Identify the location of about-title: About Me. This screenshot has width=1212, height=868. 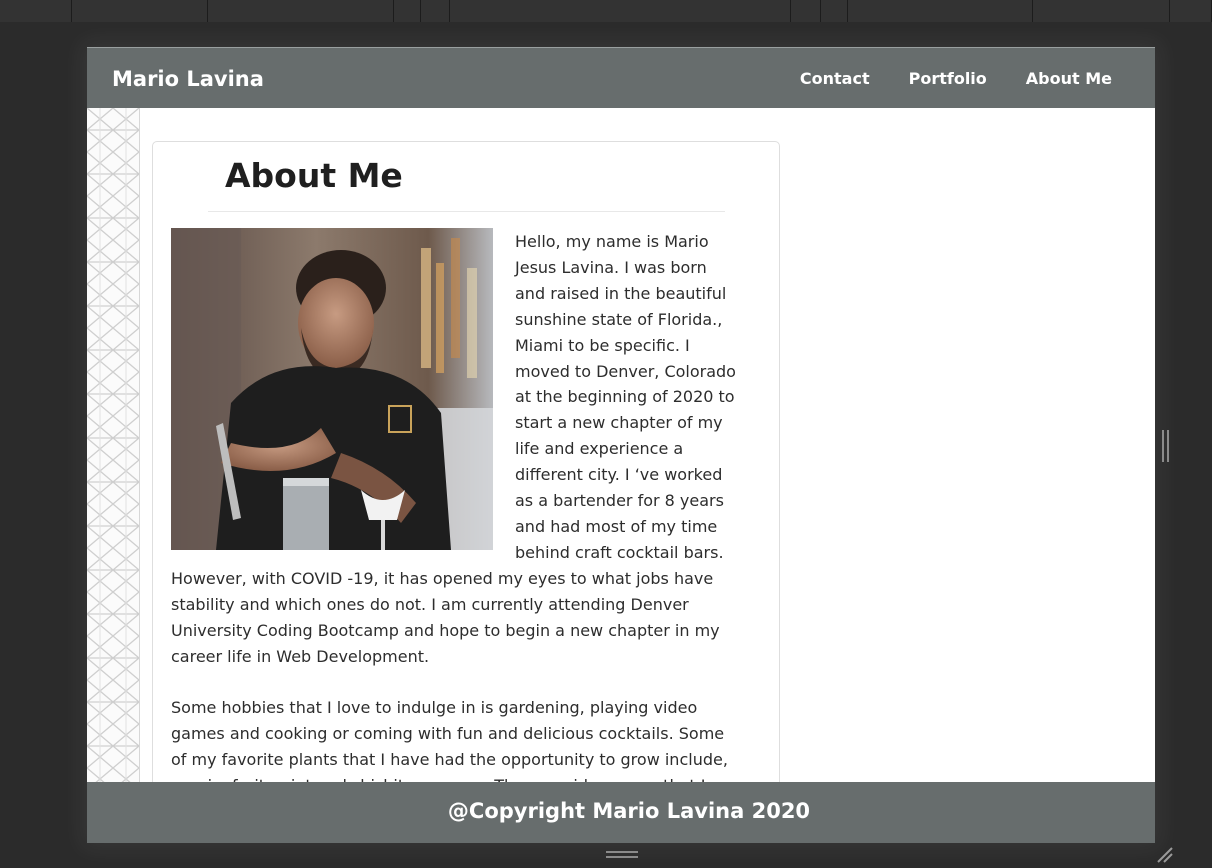
(314, 175).